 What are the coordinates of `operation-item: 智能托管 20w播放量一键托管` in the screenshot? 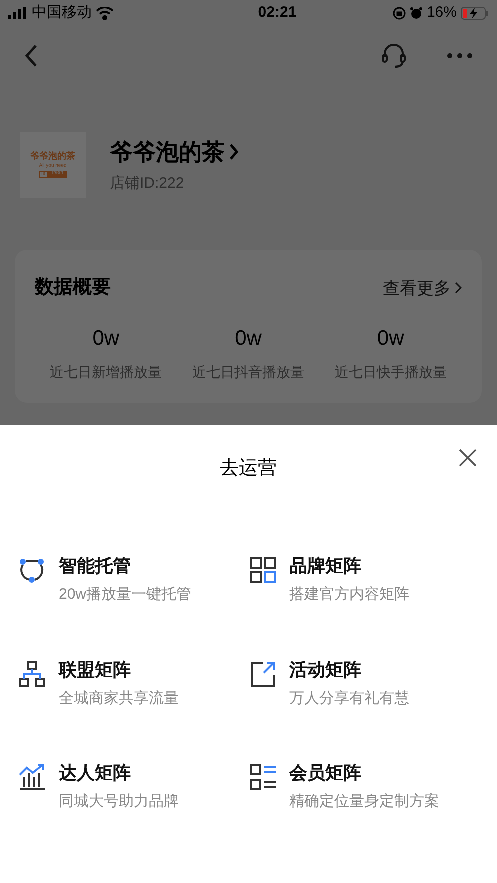 It's located at (133, 579).